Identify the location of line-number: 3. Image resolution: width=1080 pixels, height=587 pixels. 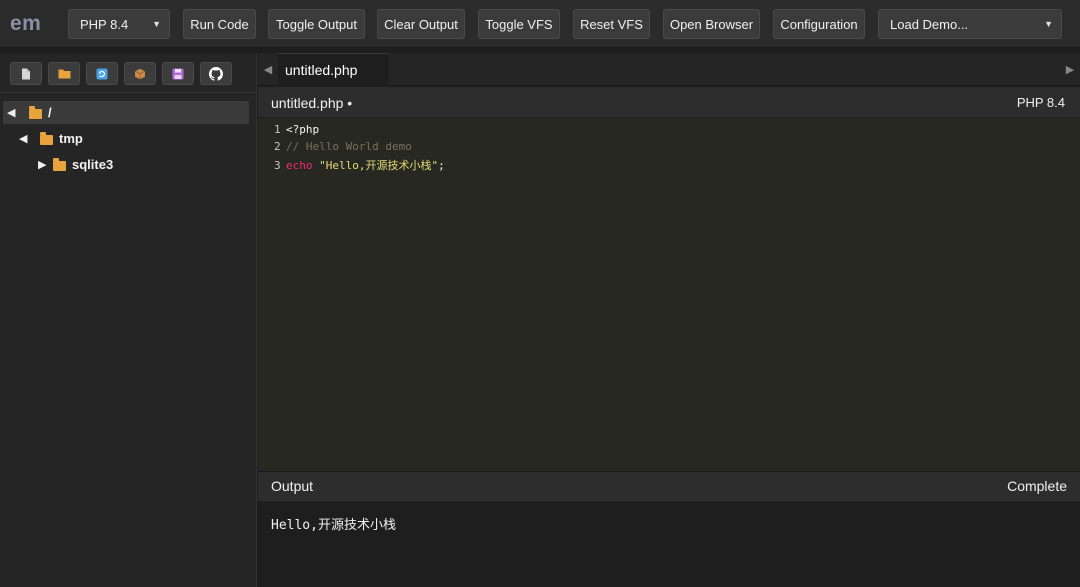
(277, 165).